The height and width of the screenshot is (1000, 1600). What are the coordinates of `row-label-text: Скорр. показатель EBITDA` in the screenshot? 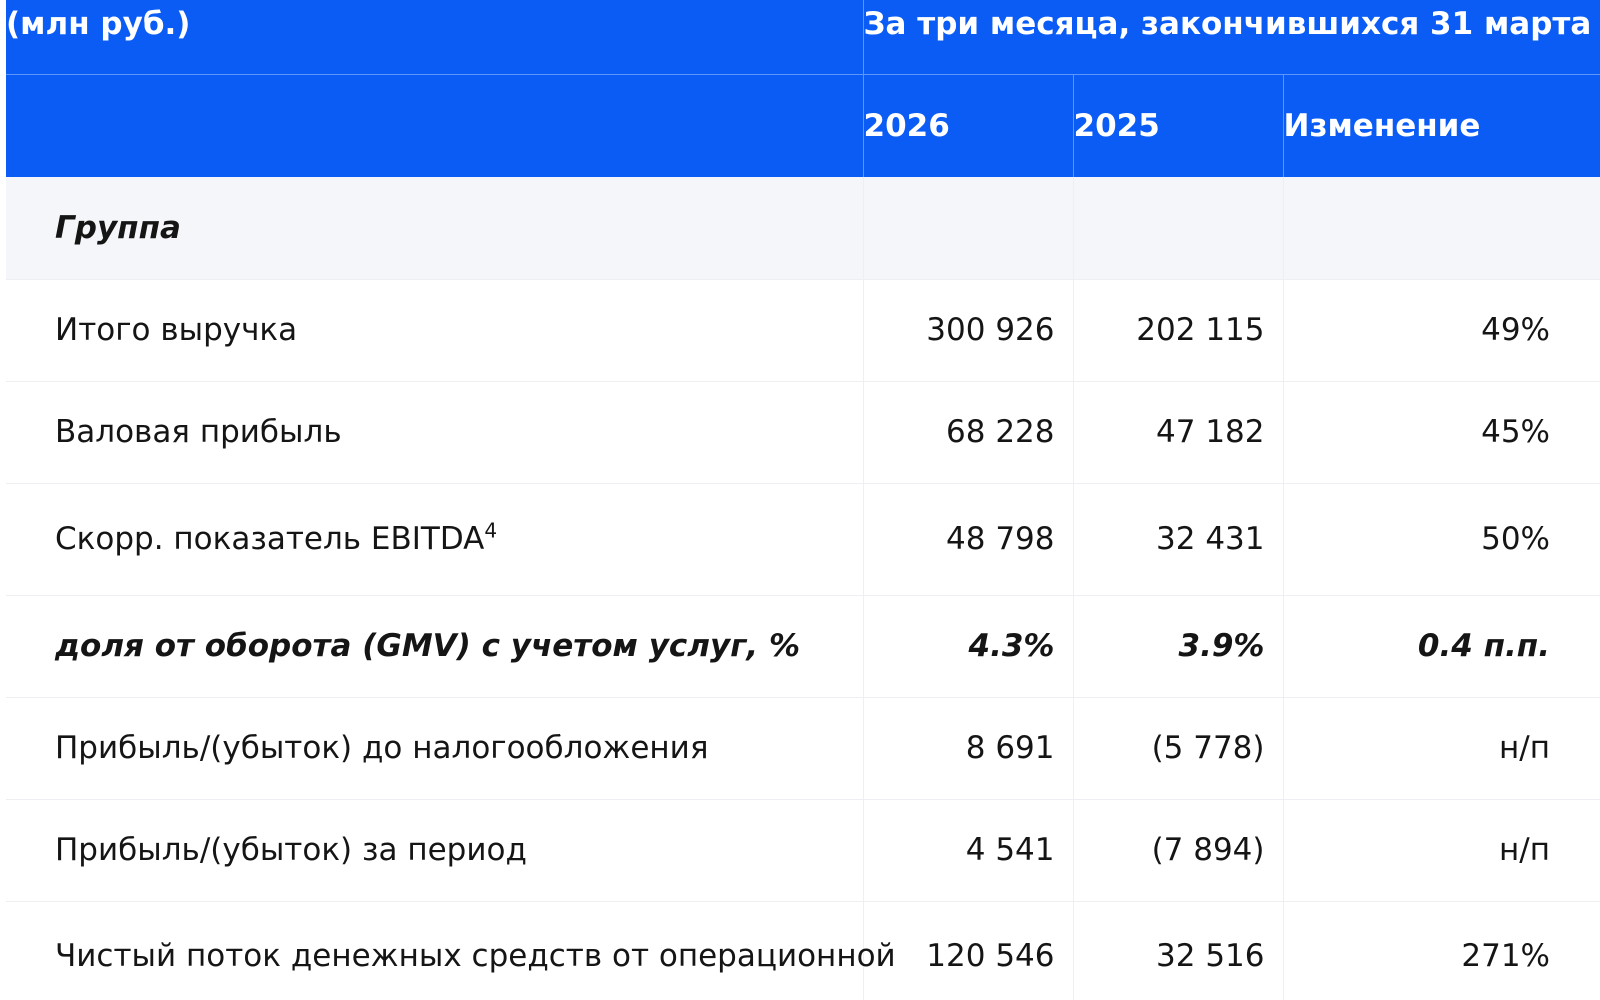 It's located at (270, 539).